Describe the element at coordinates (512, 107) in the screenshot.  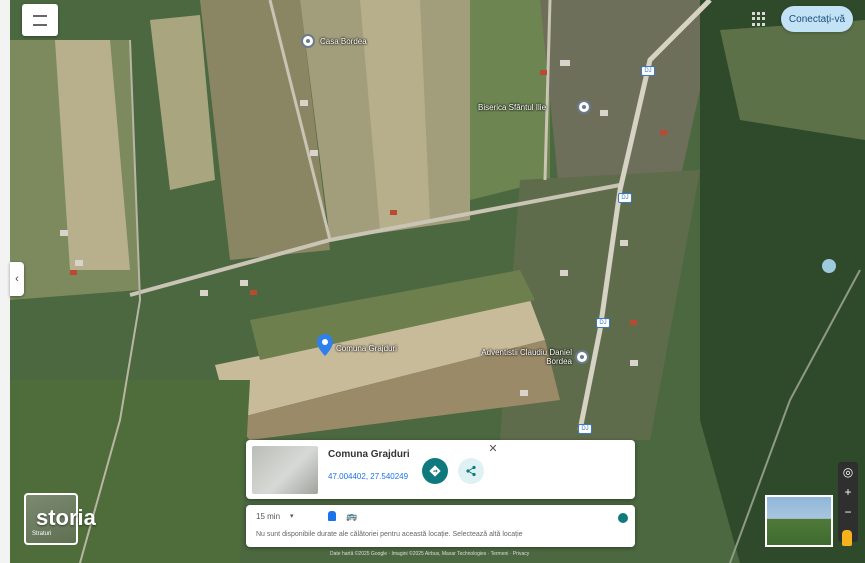
I see `place-label: Biserica Sfântul Ilie` at that location.